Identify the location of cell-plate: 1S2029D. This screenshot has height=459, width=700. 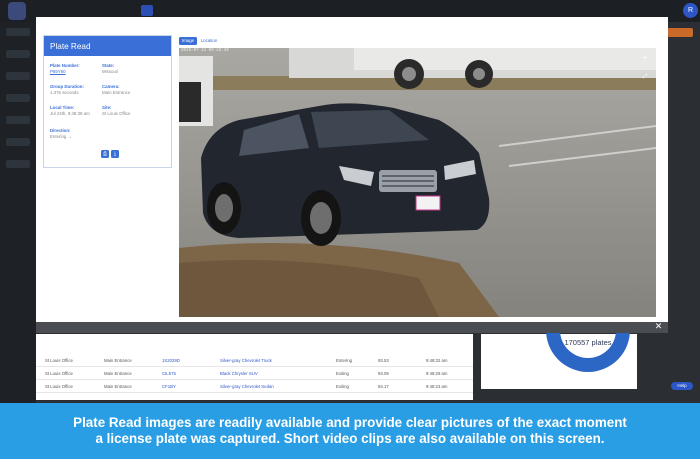
(171, 360).